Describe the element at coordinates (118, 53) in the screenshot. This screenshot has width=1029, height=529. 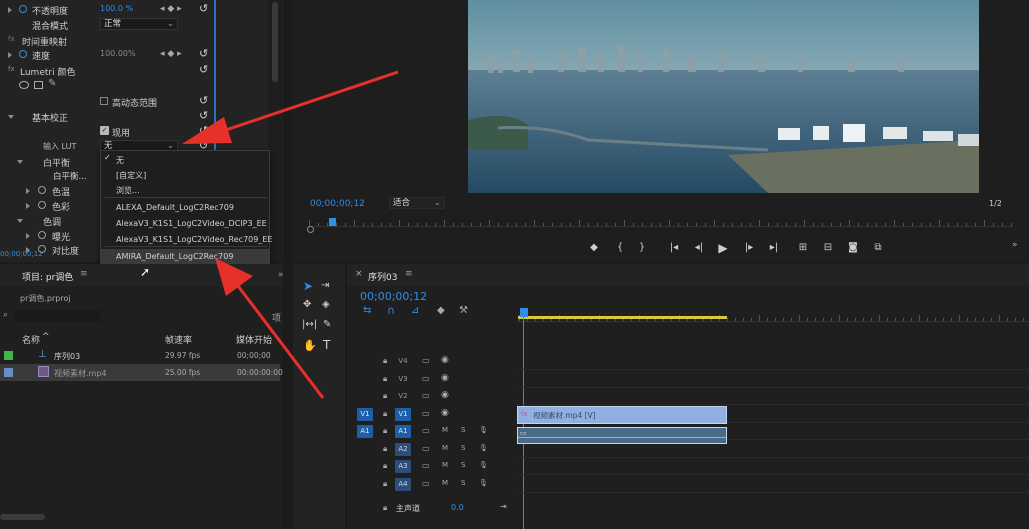
I see `speed-value: 100.00%` at that location.